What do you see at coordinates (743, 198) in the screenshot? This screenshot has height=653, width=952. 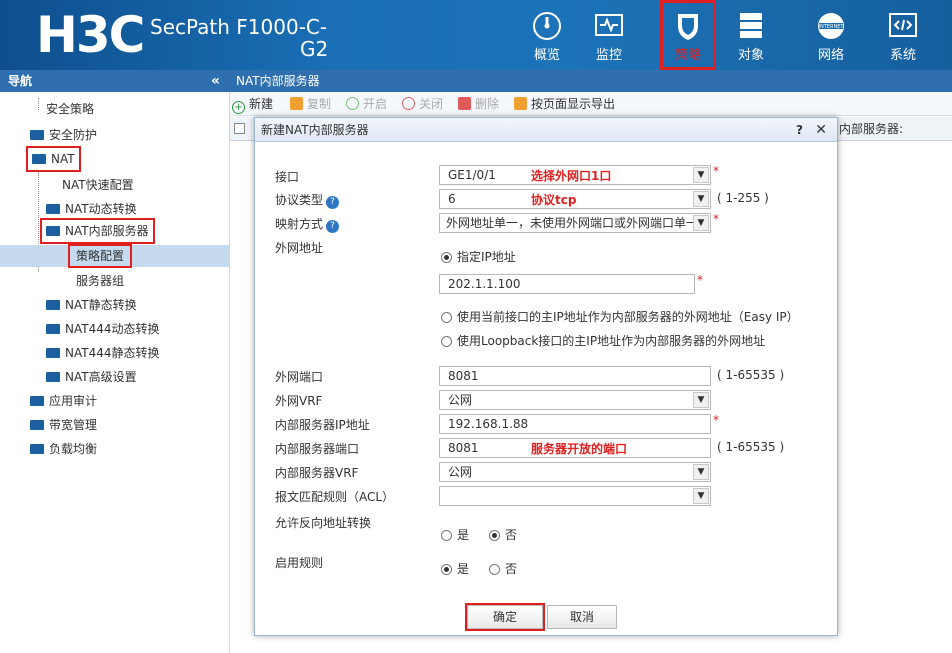 I see `protocol-range: ( 1-255 )` at bounding box center [743, 198].